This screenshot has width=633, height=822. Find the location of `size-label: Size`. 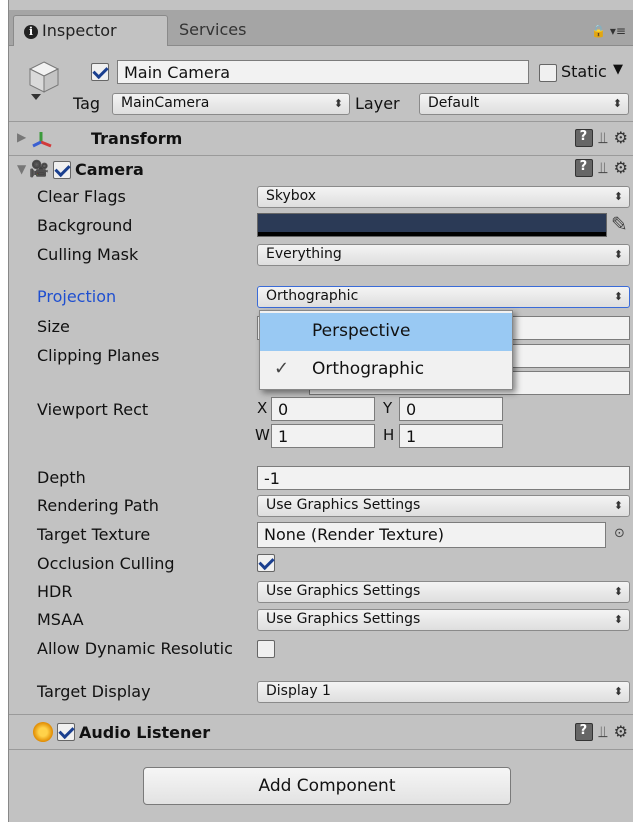

size-label: Size is located at coordinates (53, 326).